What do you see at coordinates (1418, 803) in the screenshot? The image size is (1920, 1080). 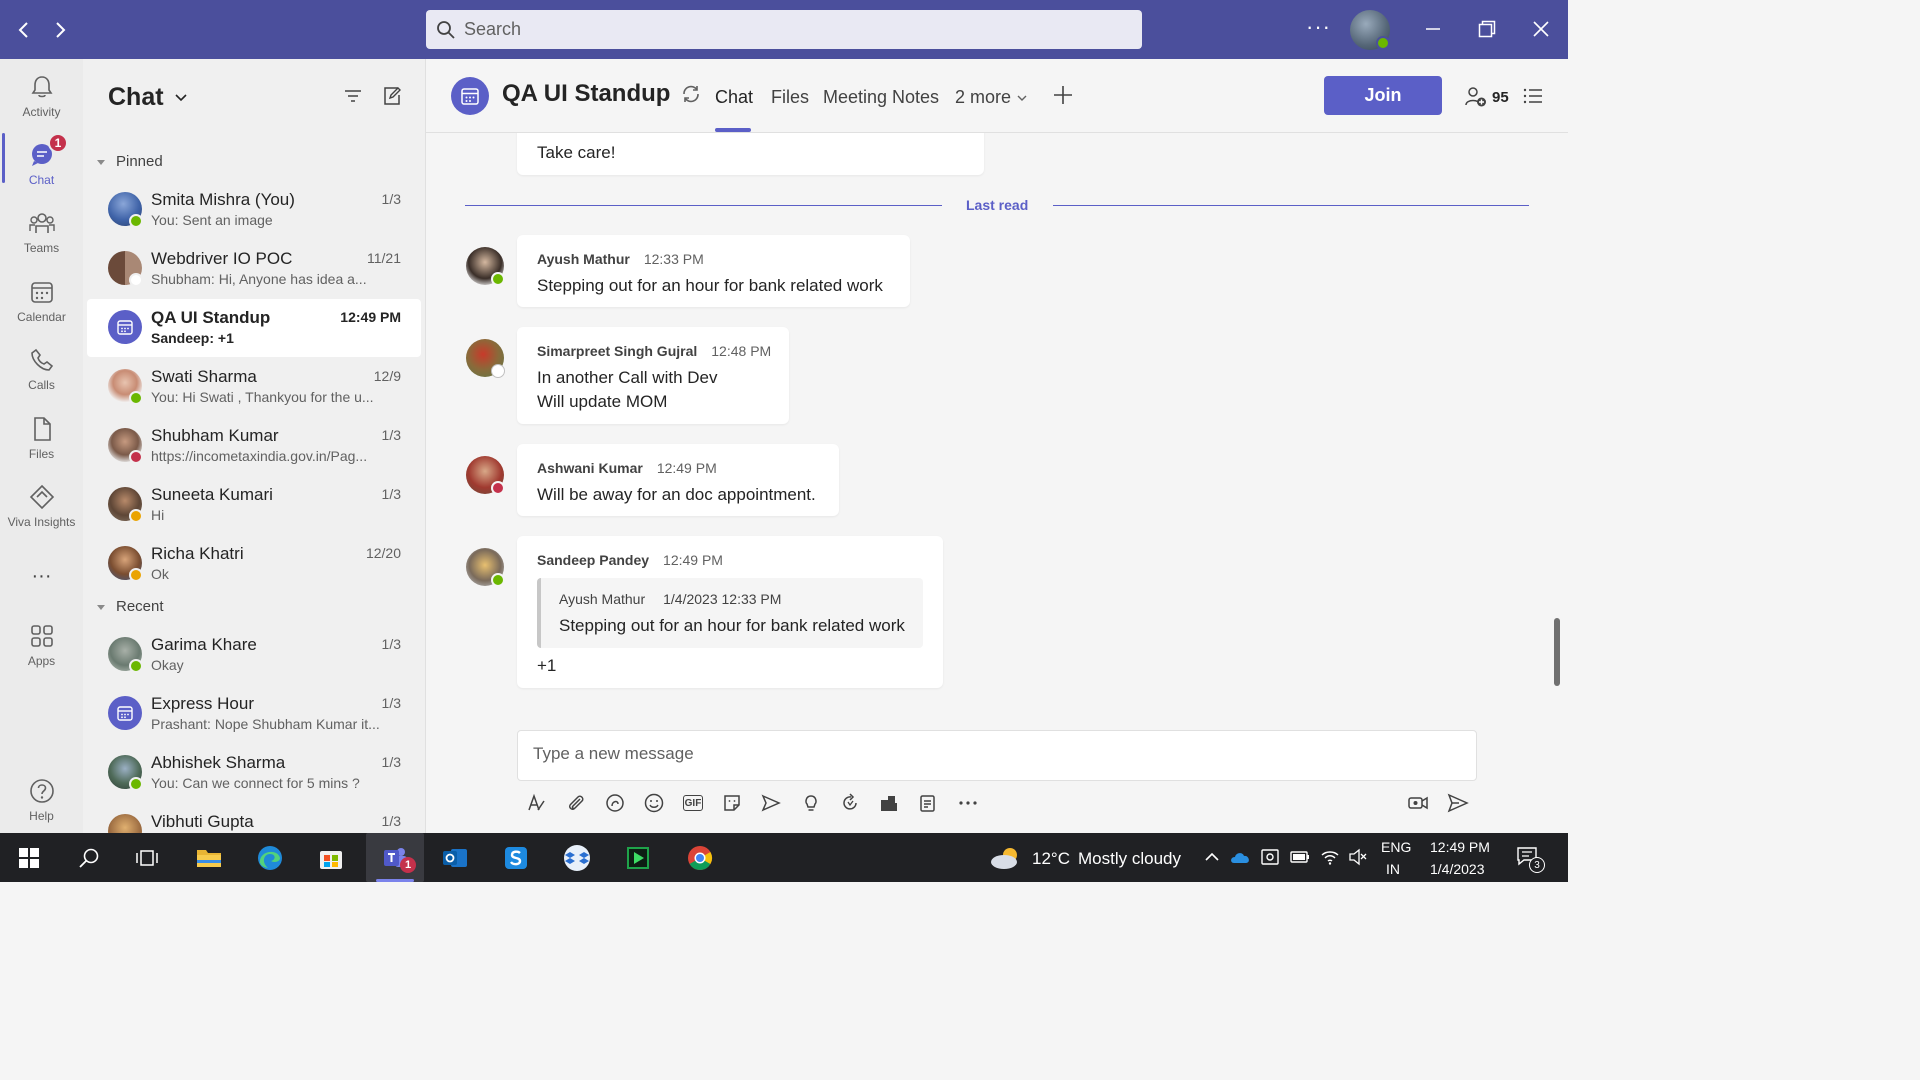 I see `video-clip-button` at bounding box center [1418, 803].